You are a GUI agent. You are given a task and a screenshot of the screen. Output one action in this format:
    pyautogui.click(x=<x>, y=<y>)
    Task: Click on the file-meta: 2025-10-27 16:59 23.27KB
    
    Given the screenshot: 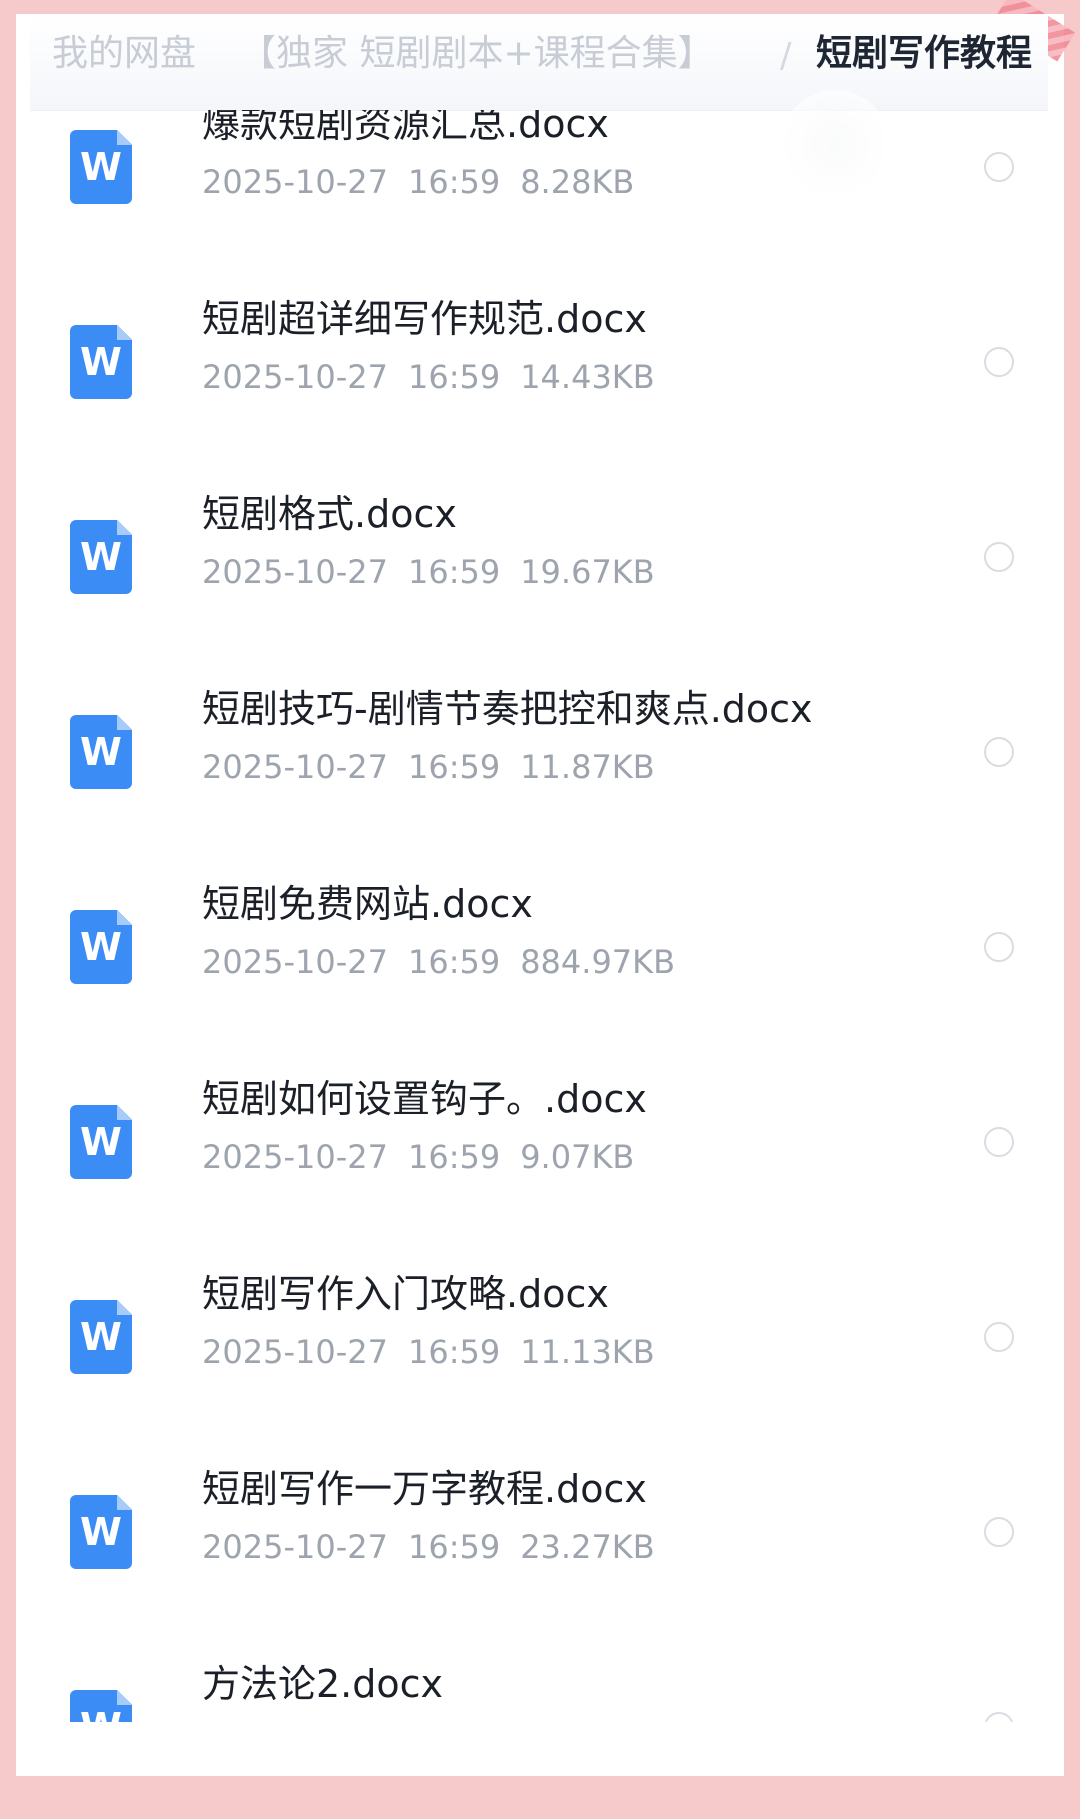 What is the action you would take?
    pyautogui.click(x=428, y=1547)
    